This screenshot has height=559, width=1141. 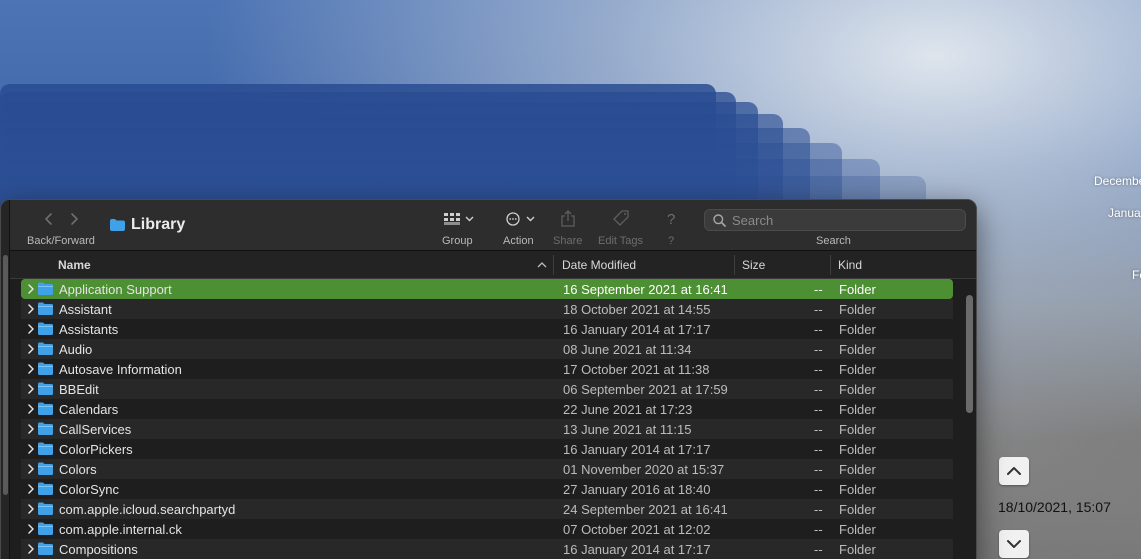 What do you see at coordinates (89, 409) in the screenshot?
I see `file-name: Calendars` at bounding box center [89, 409].